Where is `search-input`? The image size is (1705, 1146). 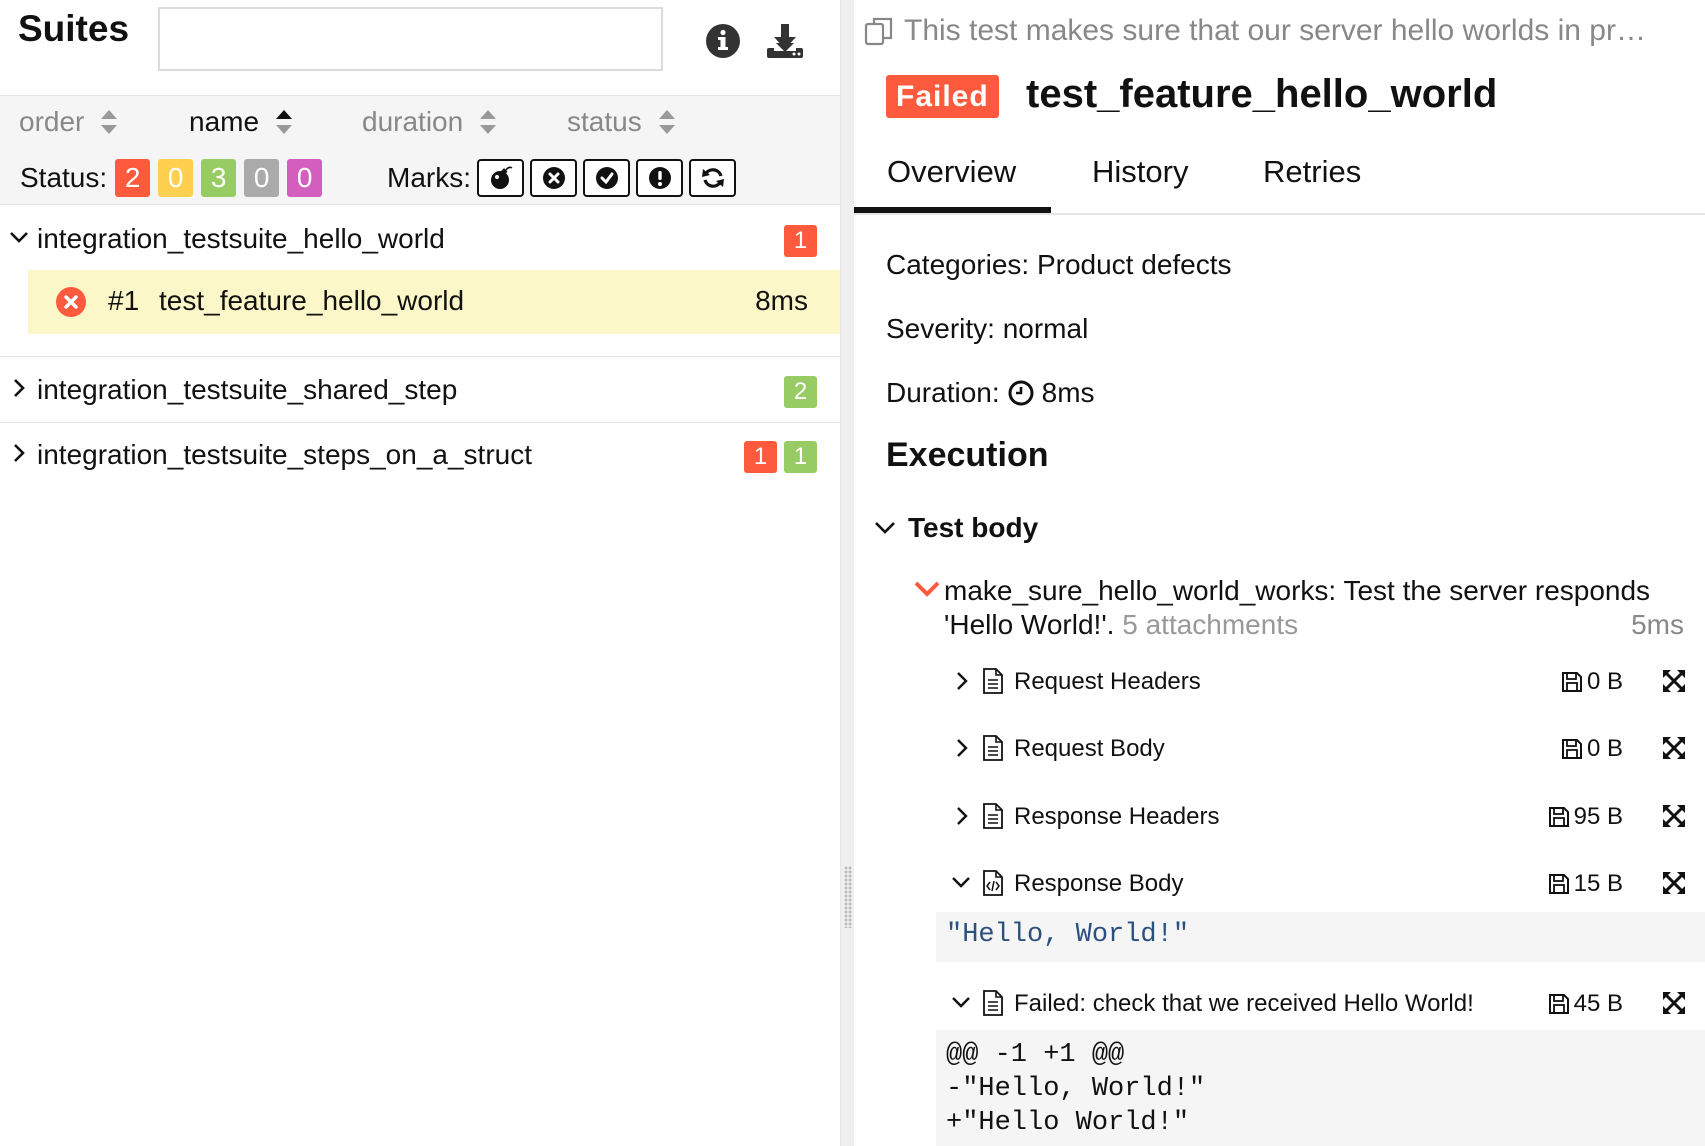 search-input is located at coordinates (410, 39).